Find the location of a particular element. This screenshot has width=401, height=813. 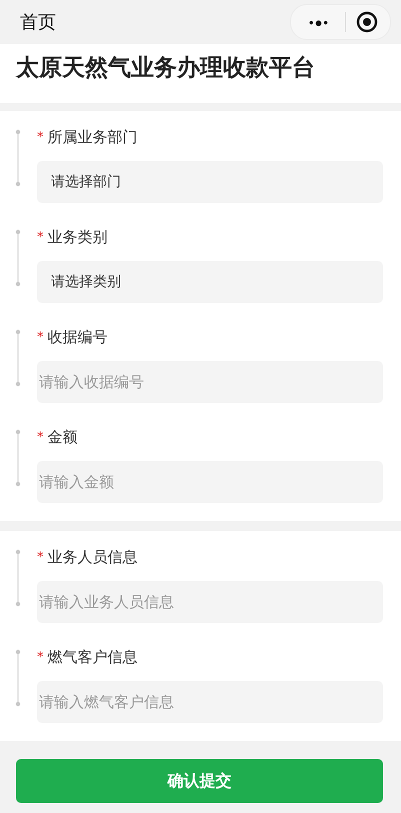

field-label: 收据编号 is located at coordinates (78, 337).